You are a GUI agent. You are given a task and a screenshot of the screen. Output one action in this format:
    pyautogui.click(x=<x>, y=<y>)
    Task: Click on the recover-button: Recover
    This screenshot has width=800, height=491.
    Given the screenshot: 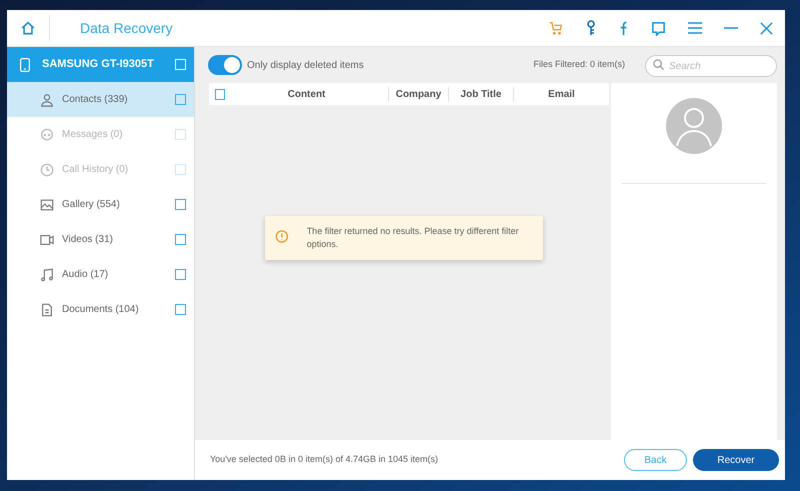 What is the action you would take?
    pyautogui.click(x=736, y=460)
    